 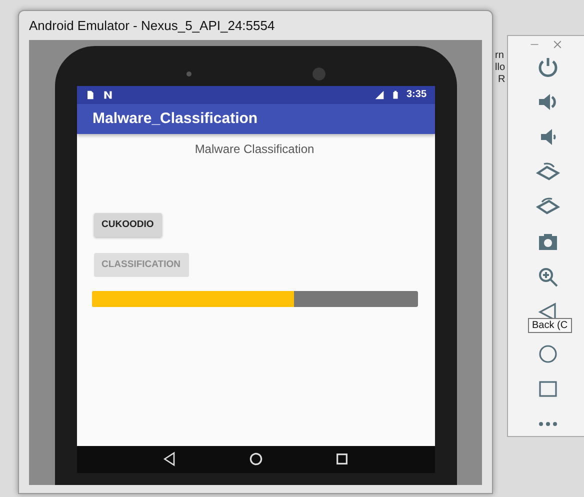 What do you see at coordinates (550, 325) in the screenshot?
I see `tooltip: Back (C` at bounding box center [550, 325].